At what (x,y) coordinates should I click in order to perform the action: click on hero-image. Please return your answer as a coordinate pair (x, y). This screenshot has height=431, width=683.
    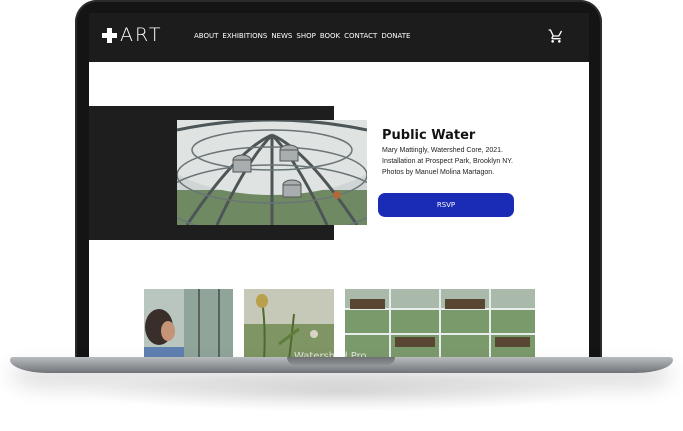
    Looking at the image, I should click on (272, 172).